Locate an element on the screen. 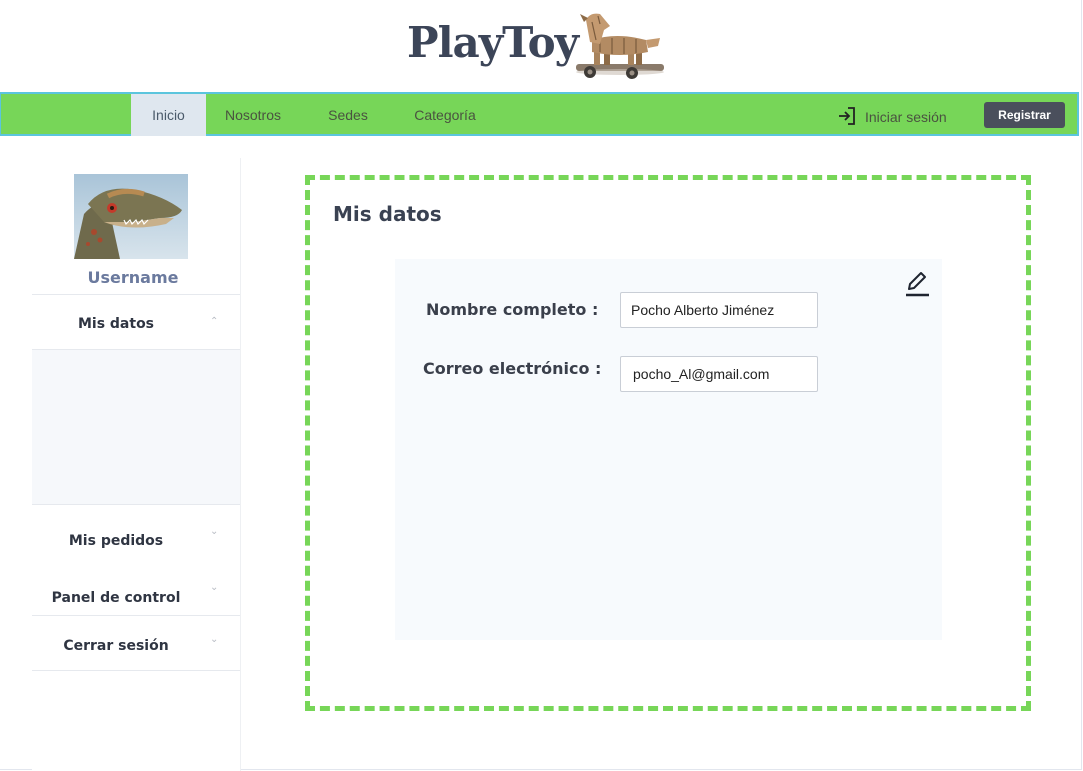 This screenshot has height=771, width=1083. nav-tab-sedes: Sedes is located at coordinates (348, 115).